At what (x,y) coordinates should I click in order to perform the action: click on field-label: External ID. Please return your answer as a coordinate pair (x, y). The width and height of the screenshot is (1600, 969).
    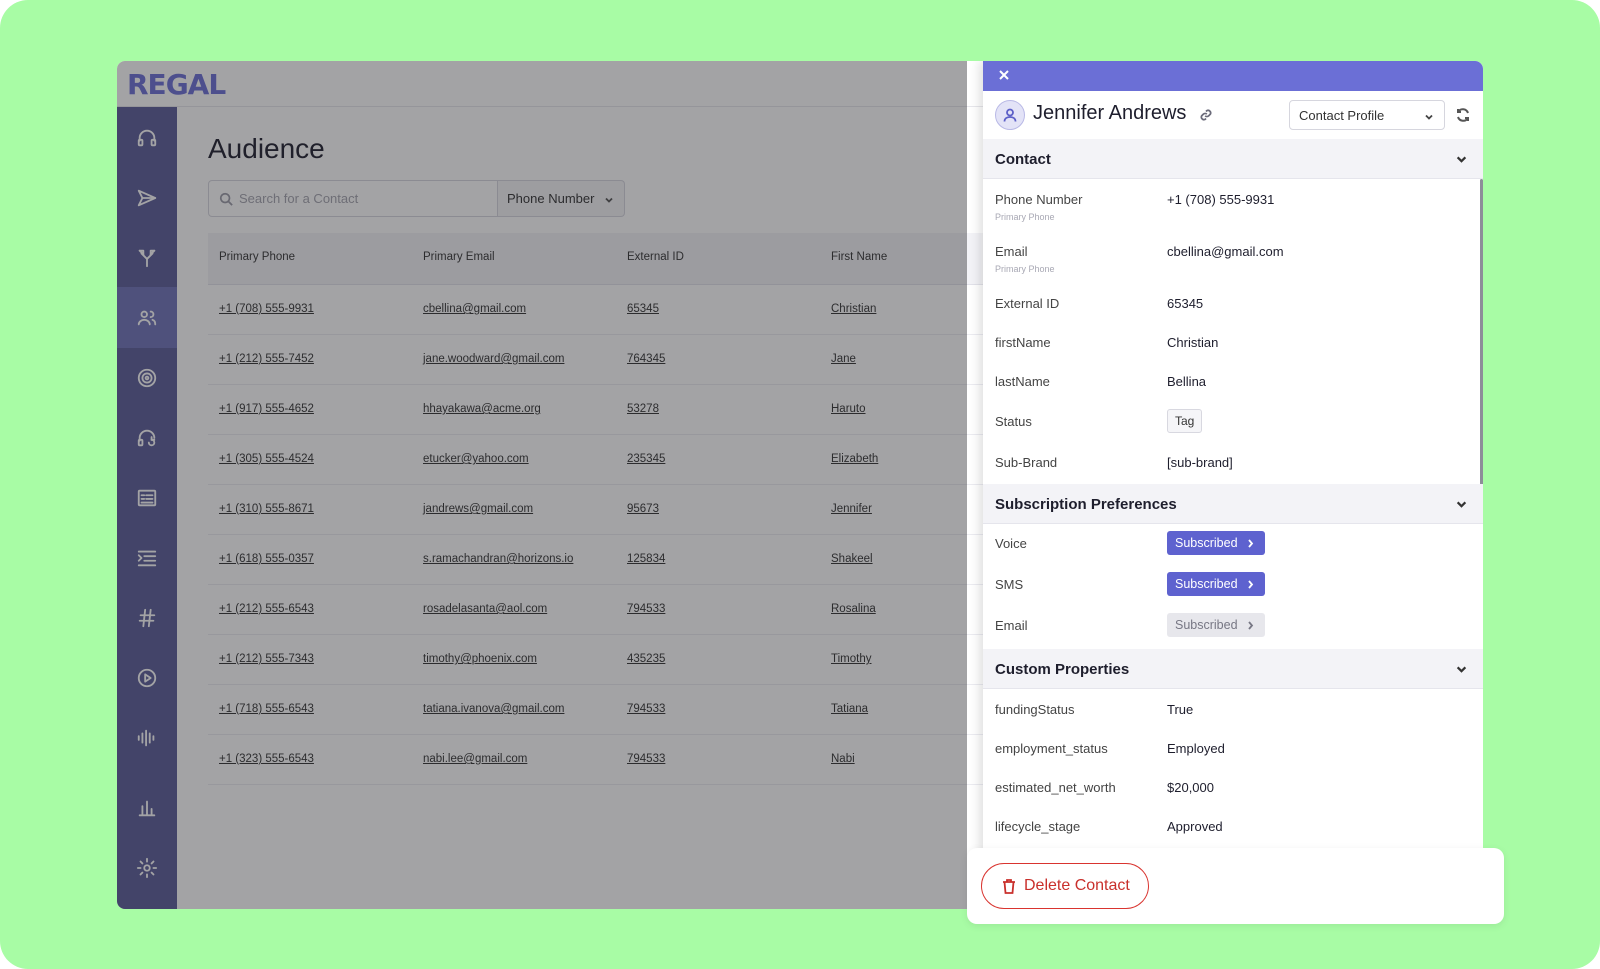
    Looking at the image, I should click on (1027, 303).